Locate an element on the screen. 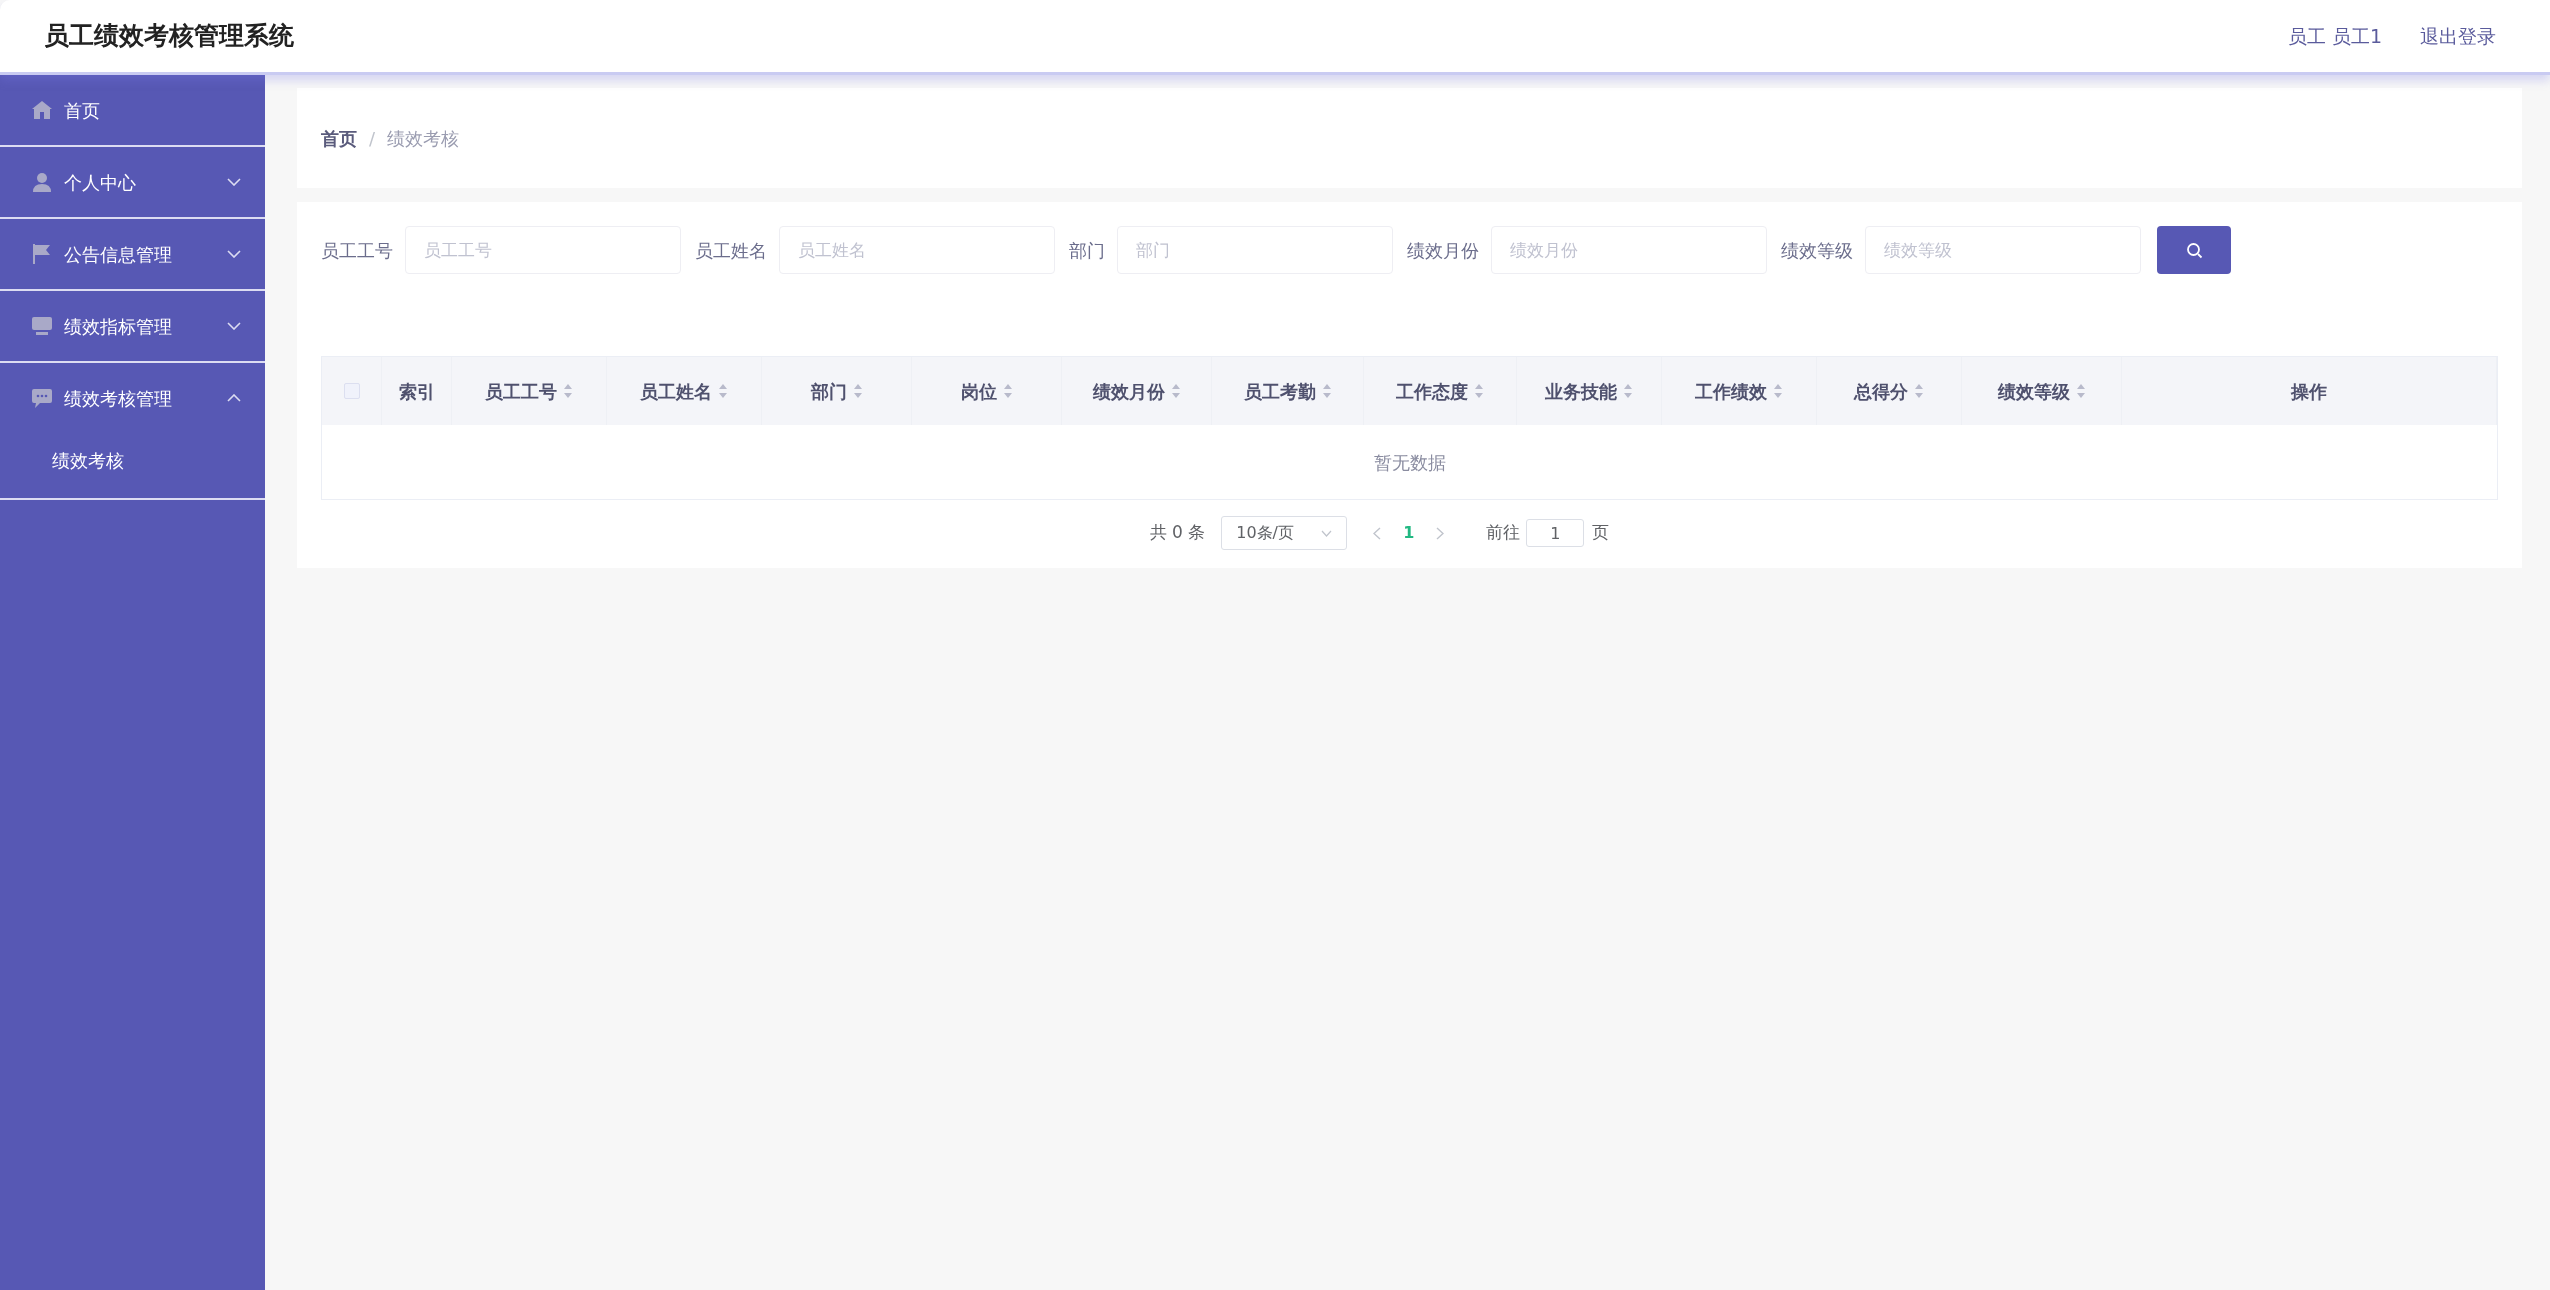 The image size is (2550, 1290). sidebar-item: 绩效考核管理 is located at coordinates (132, 398).